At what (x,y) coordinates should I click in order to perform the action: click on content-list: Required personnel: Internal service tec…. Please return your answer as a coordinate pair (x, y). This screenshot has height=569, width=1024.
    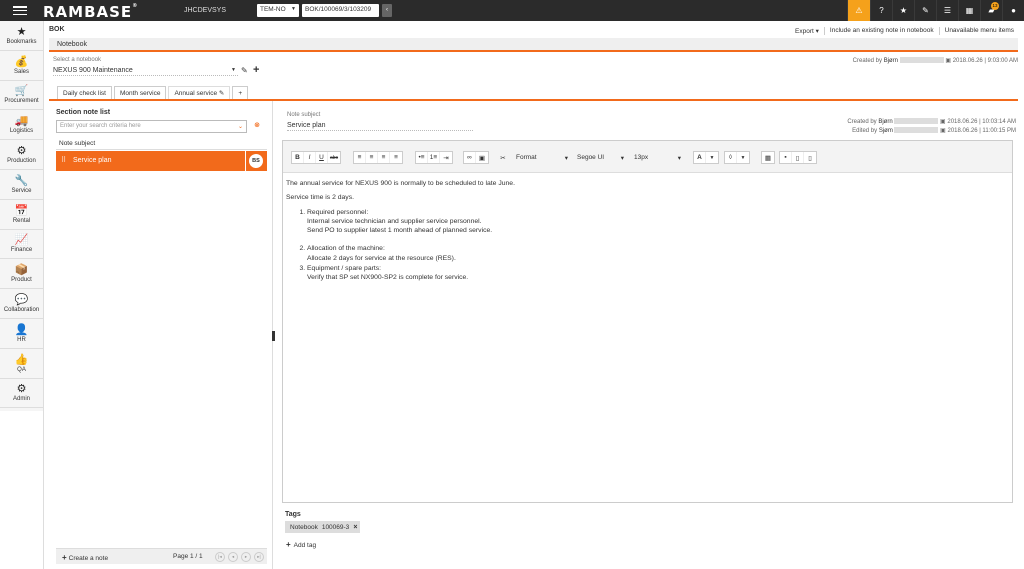
    Looking at the image, I should click on (654, 245).